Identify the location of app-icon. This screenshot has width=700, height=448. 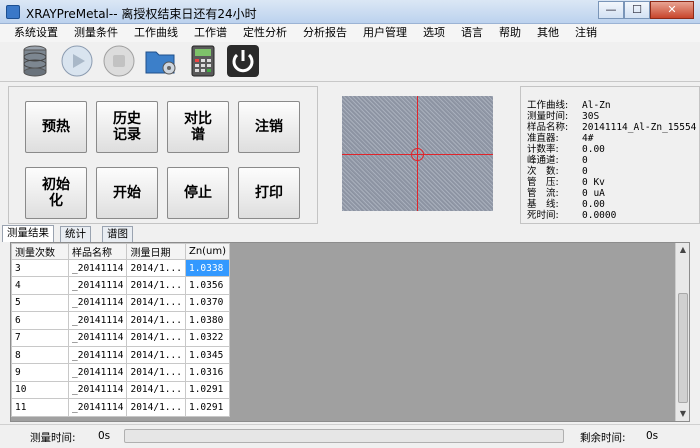
(13, 12).